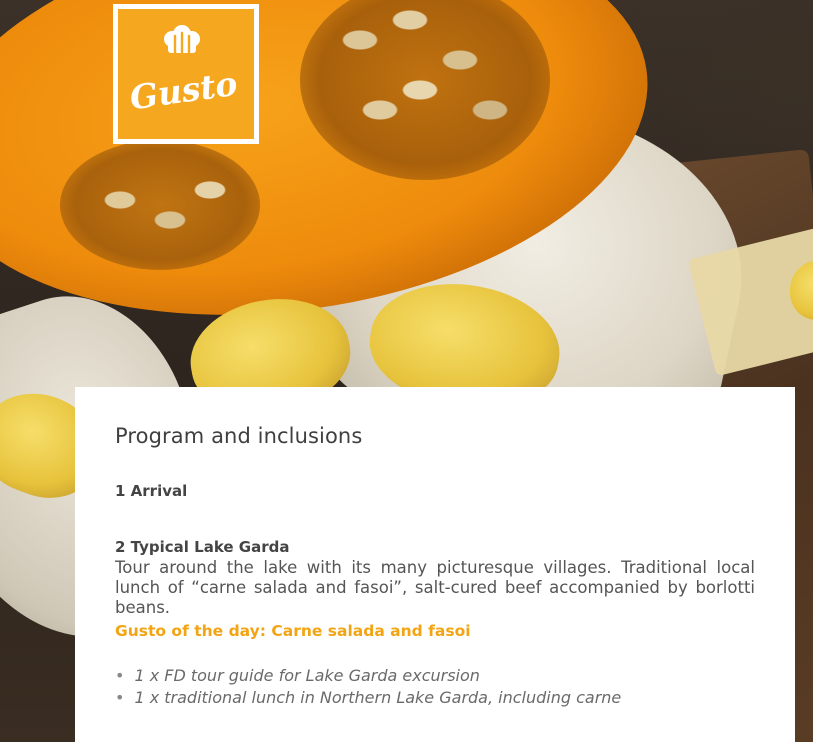 The width and height of the screenshot is (813, 742). I want to click on logo-badge: Gusto, so click(186, 74).